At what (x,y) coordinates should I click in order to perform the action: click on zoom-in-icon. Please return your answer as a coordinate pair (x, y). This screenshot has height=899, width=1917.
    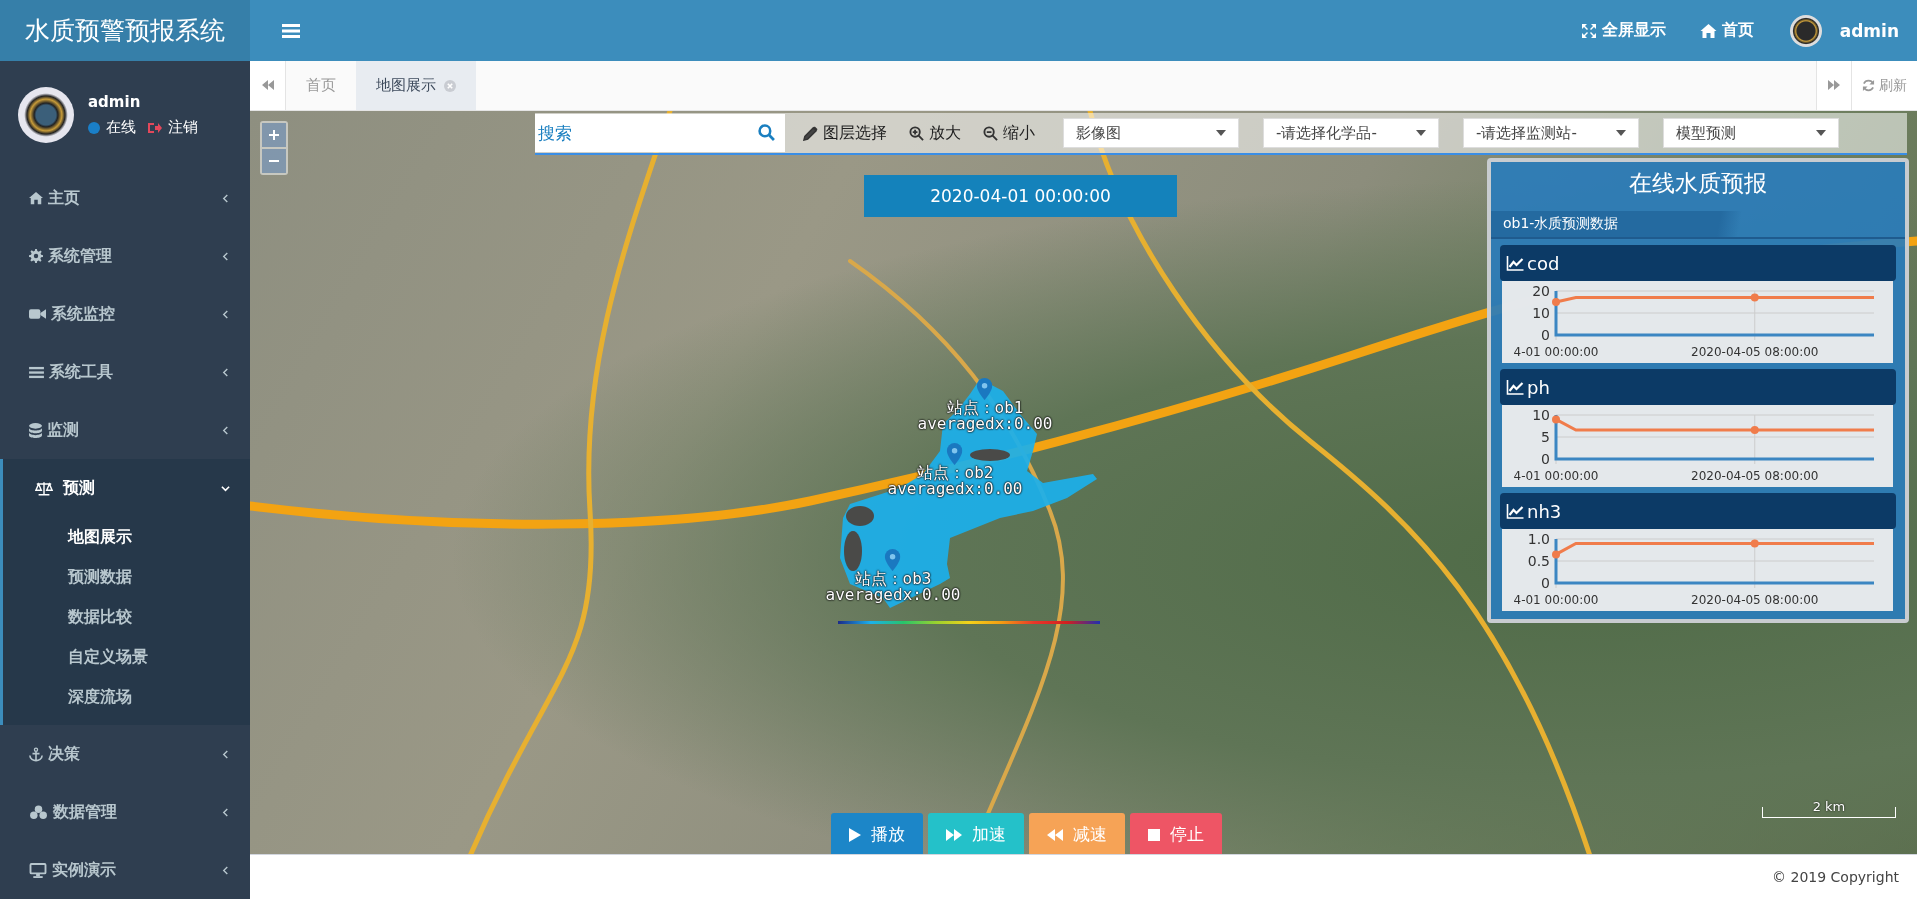
    Looking at the image, I should click on (916, 133).